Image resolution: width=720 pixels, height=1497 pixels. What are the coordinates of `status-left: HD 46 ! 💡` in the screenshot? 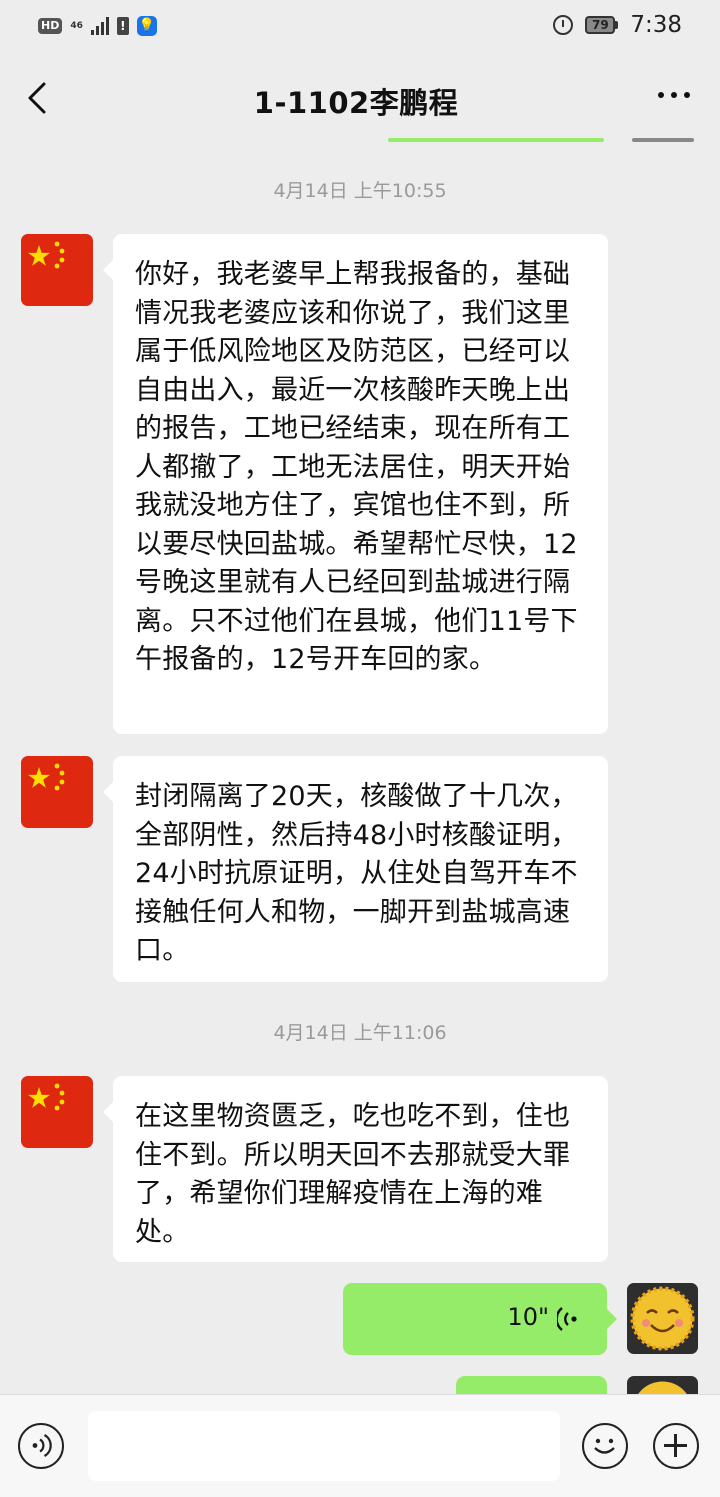 It's located at (97, 26).